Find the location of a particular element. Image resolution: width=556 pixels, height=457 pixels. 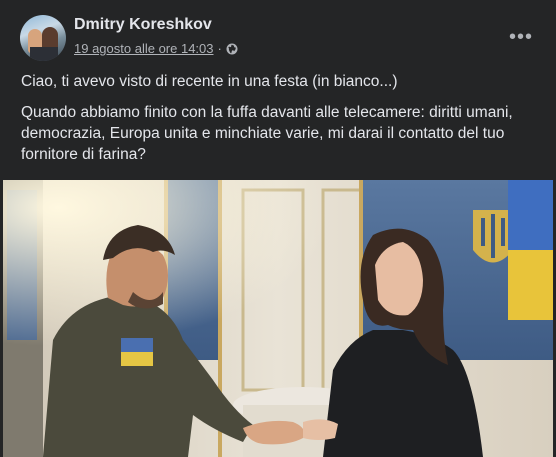

more-options-icon: ••• is located at coordinates (521, 37).